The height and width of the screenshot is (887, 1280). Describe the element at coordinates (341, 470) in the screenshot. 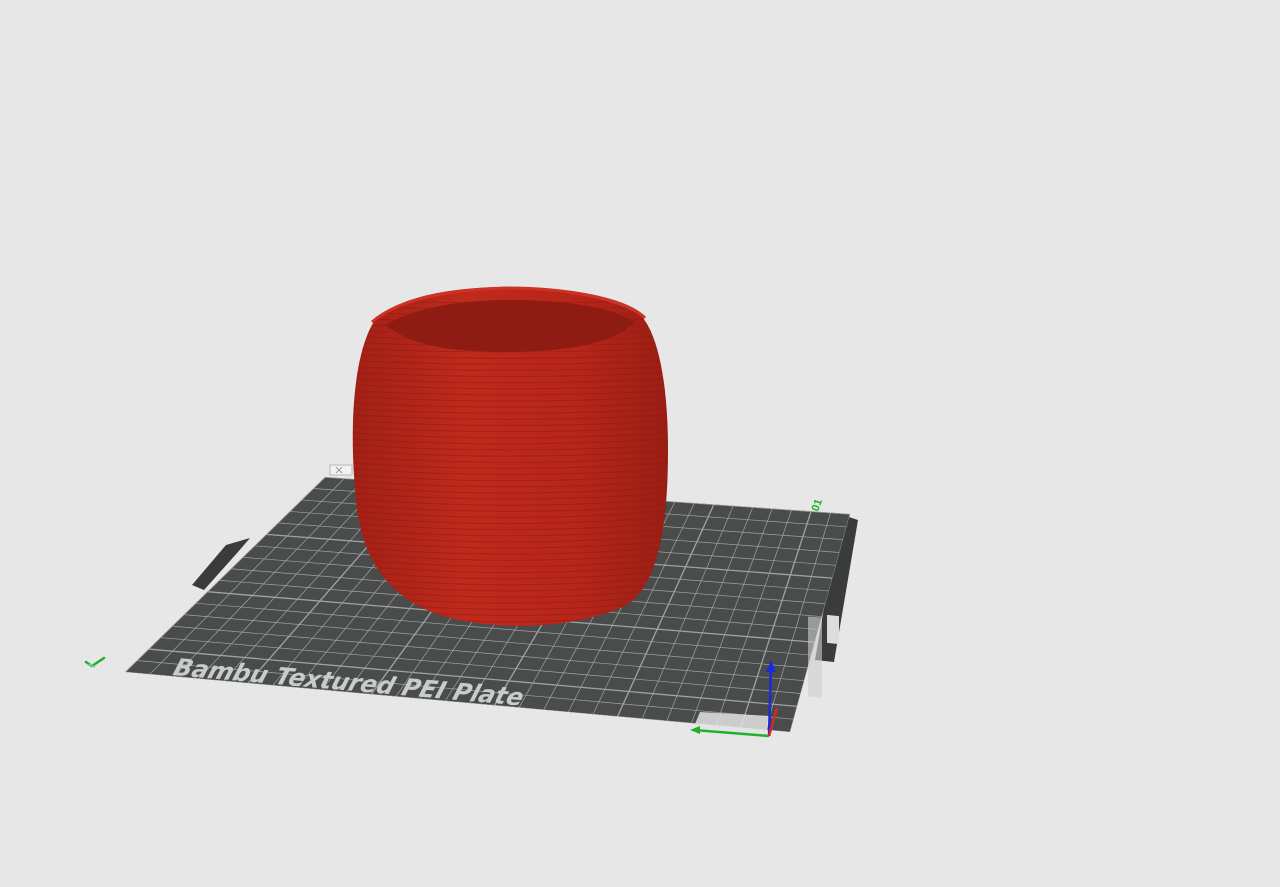

I see `plate-toolbar-icon` at that location.